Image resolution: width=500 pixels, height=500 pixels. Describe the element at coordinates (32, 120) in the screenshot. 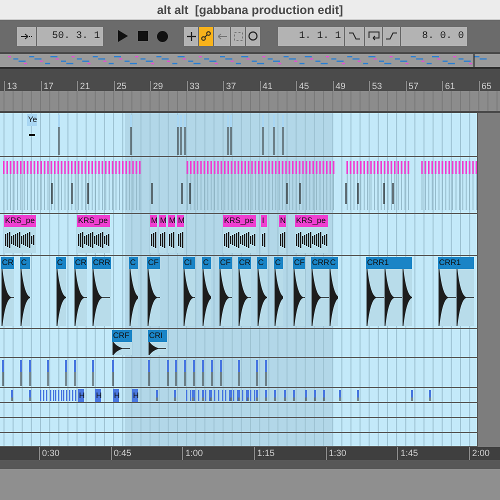

I see `clip-header: Ye` at that location.